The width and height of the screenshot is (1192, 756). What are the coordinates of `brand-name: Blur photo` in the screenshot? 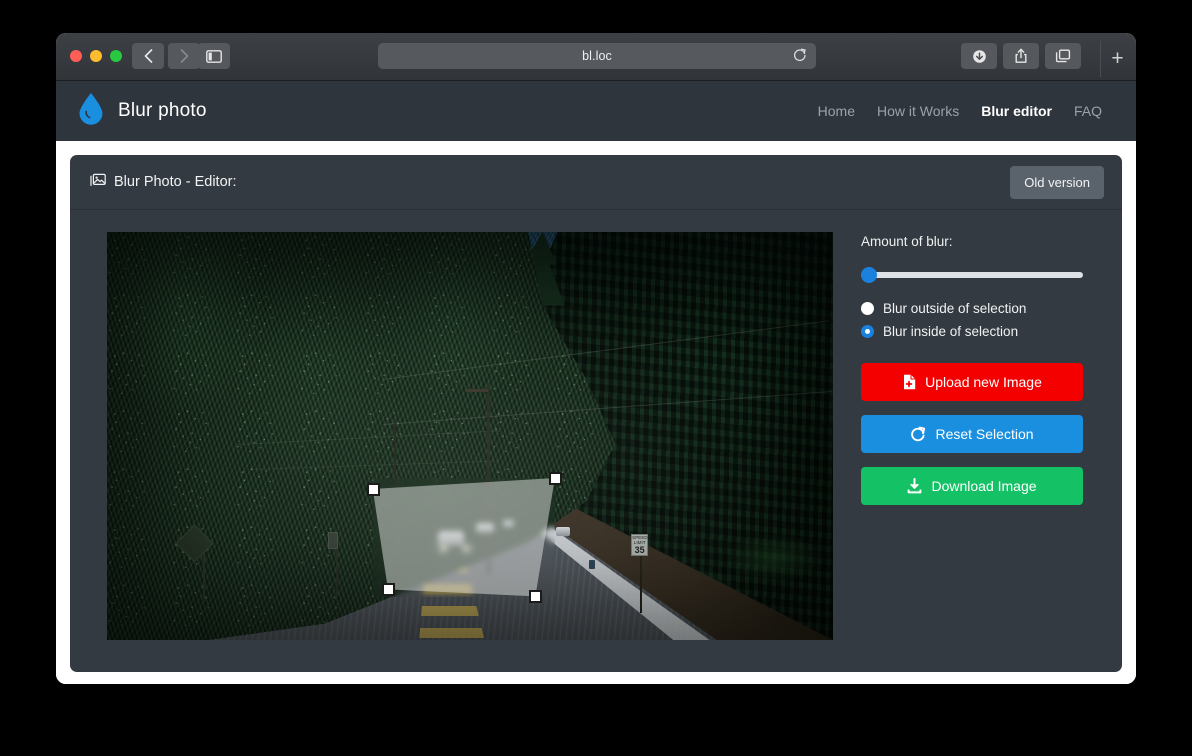 It's located at (162, 110).